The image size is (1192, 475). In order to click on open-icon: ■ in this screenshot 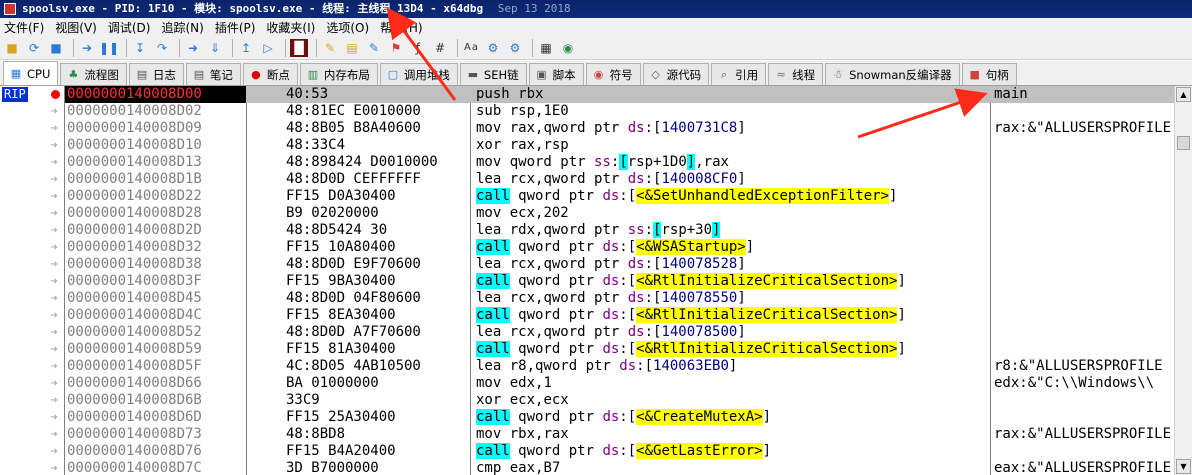, I will do `click(12, 48)`.